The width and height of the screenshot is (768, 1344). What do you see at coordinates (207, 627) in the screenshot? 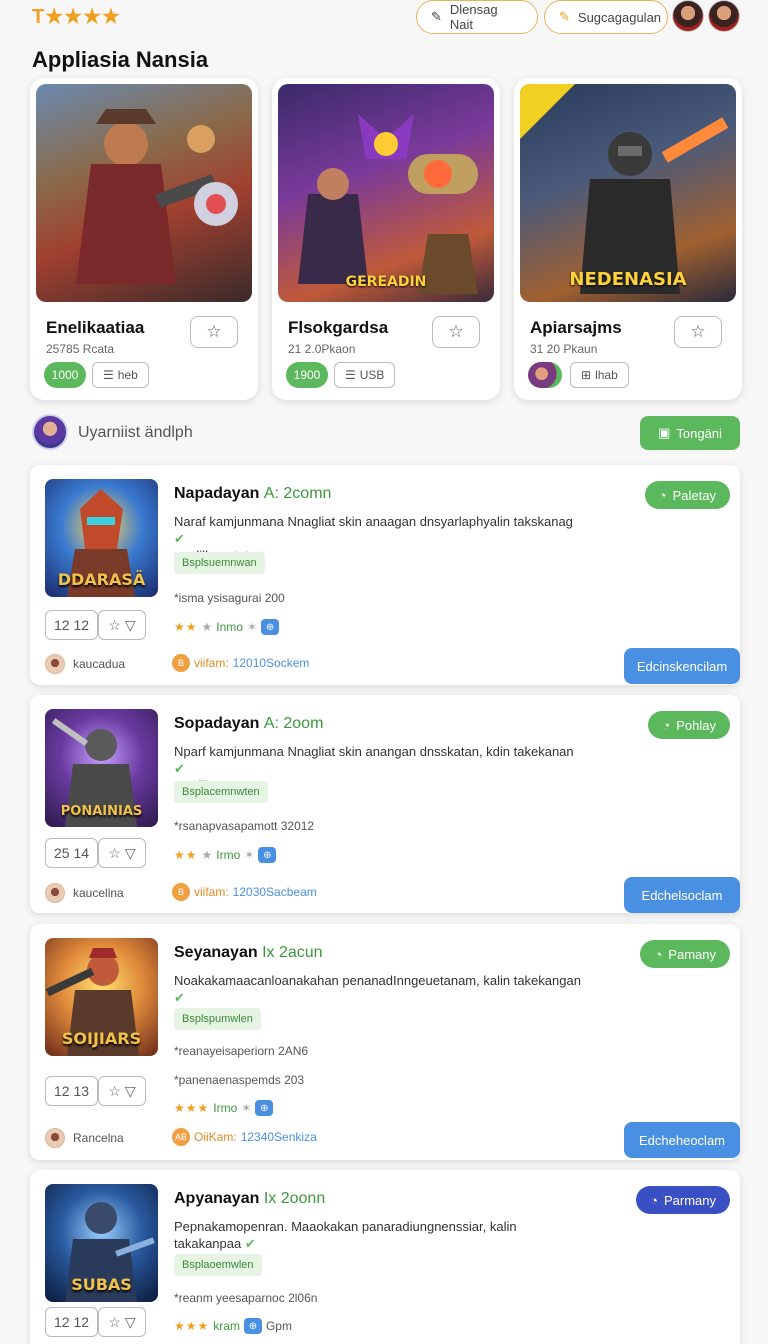
I see `rating-empty-star-icon: ★` at bounding box center [207, 627].